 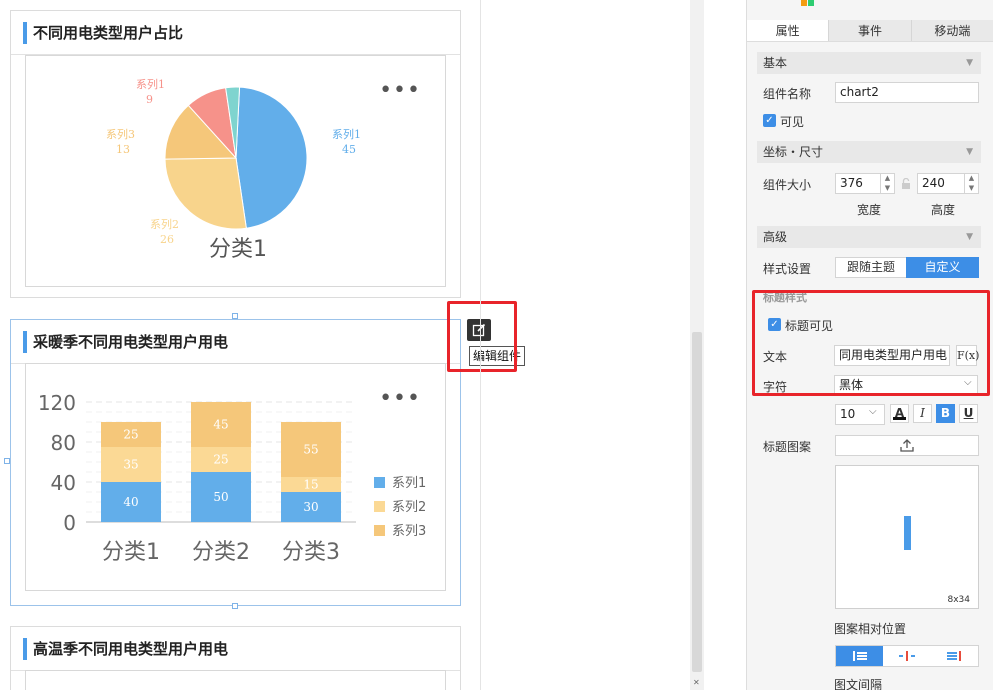 What do you see at coordinates (311, 552) in the screenshot?
I see `x-tick-label: 分类3` at bounding box center [311, 552].